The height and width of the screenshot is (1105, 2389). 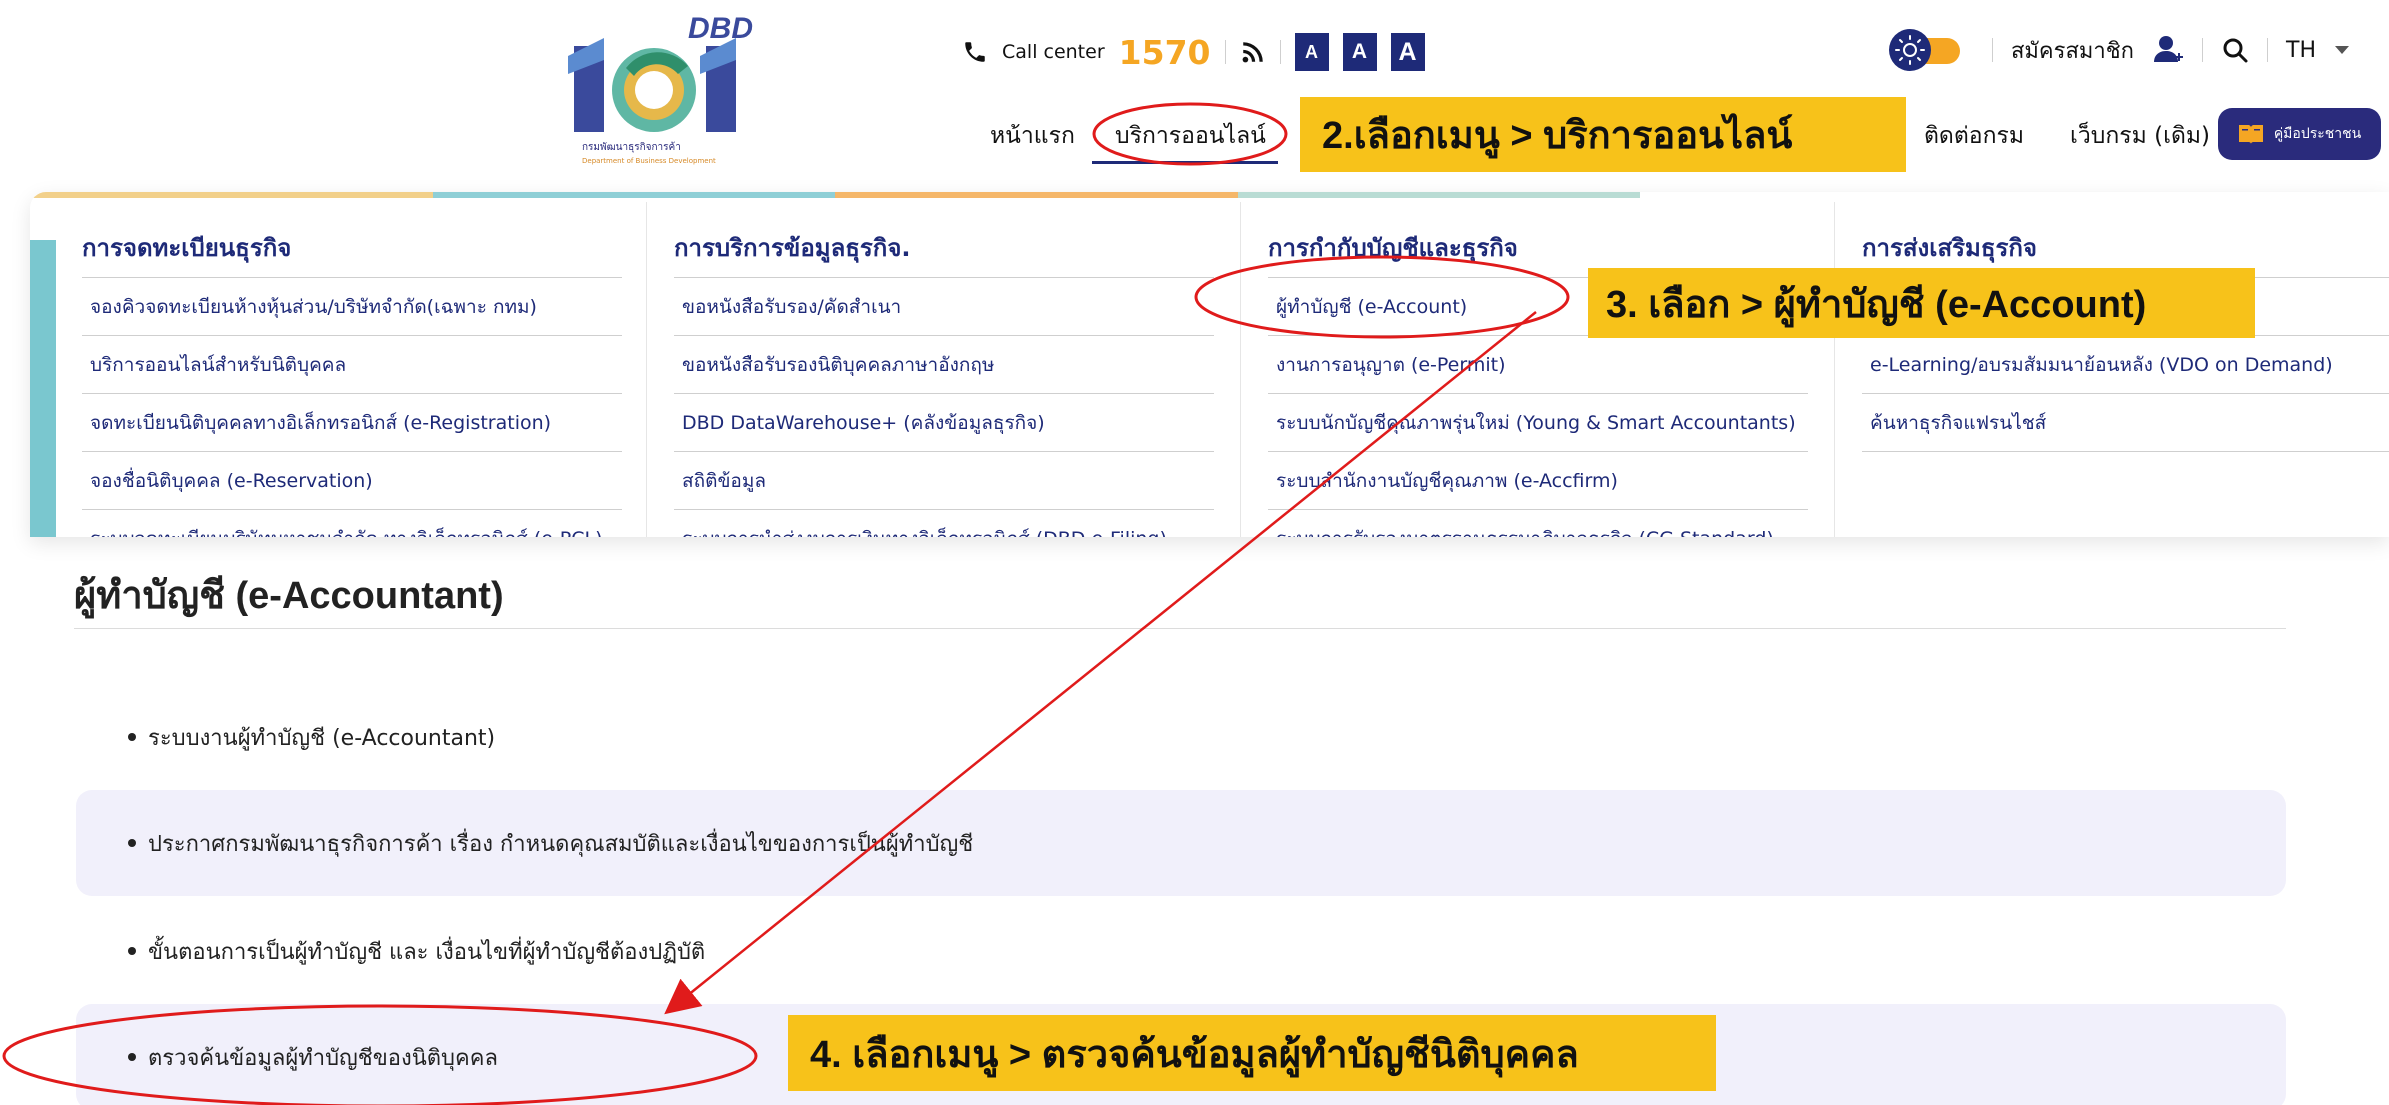 What do you see at coordinates (1165, 52) in the screenshot?
I see `call-center-number: 1570` at bounding box center [1165, 52].